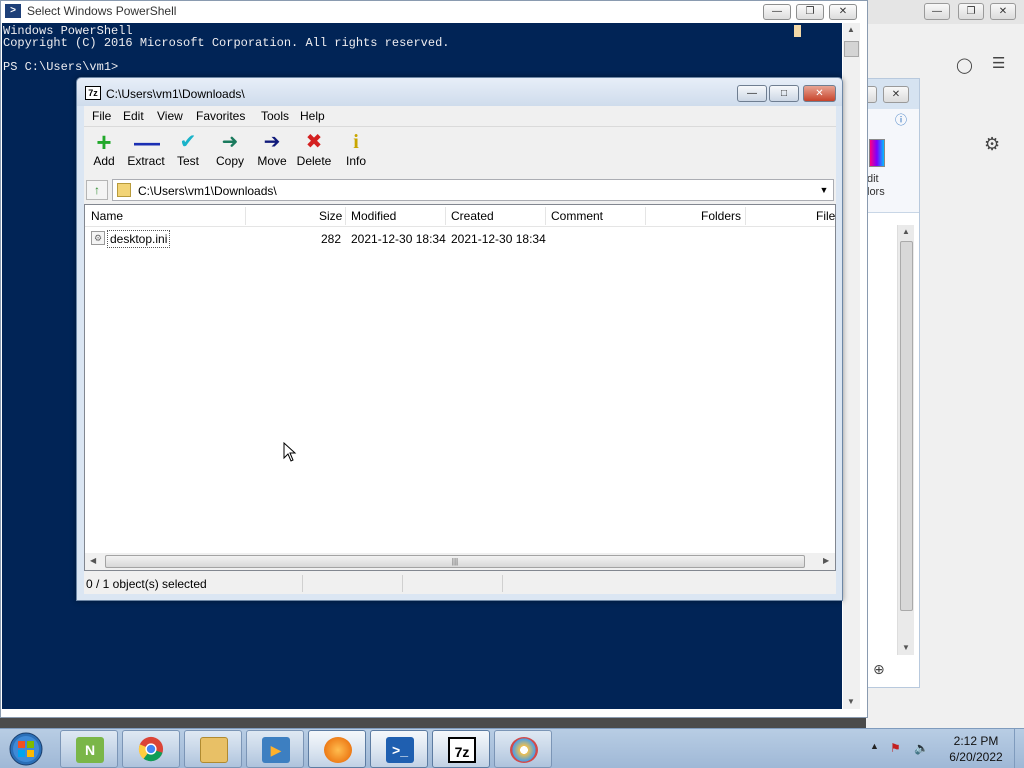 Image resolution: width=1024 pixels, height=768 pixels. Describe the element at coordinates (355, 161) in the screenshot. I see `info-label: Info` at that location.